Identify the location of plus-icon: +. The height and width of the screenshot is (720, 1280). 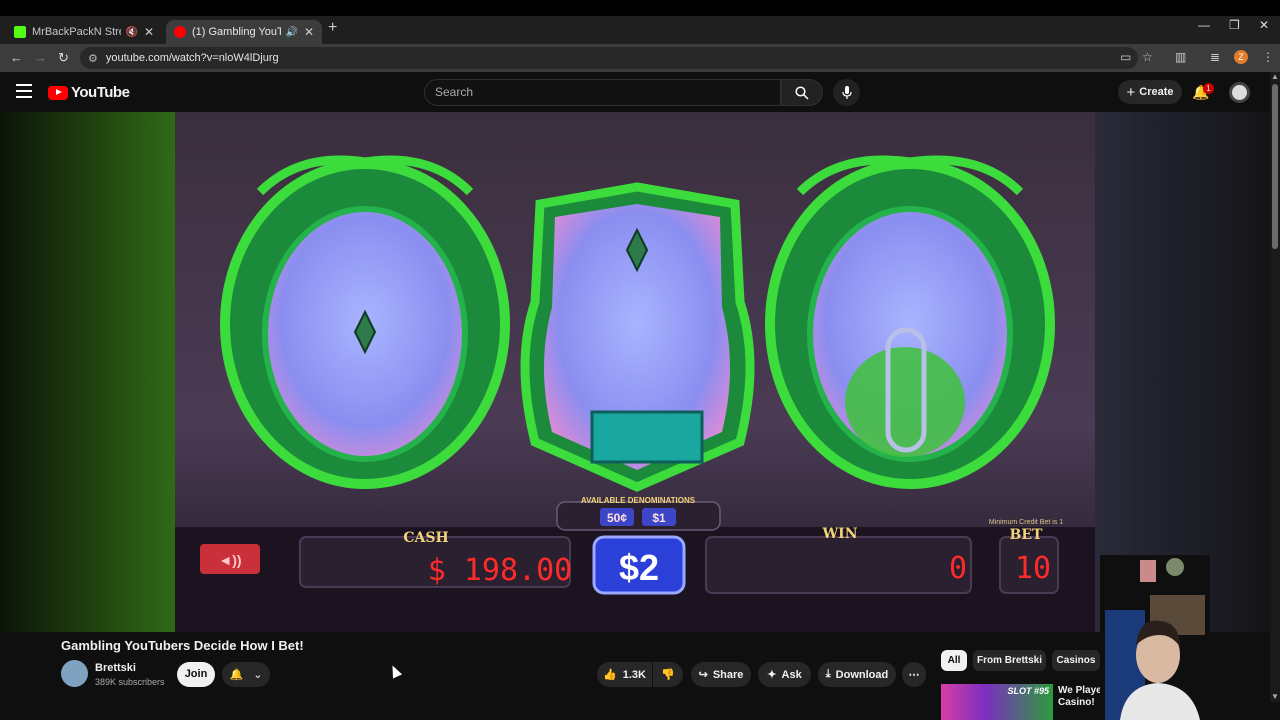
(1131, 92).